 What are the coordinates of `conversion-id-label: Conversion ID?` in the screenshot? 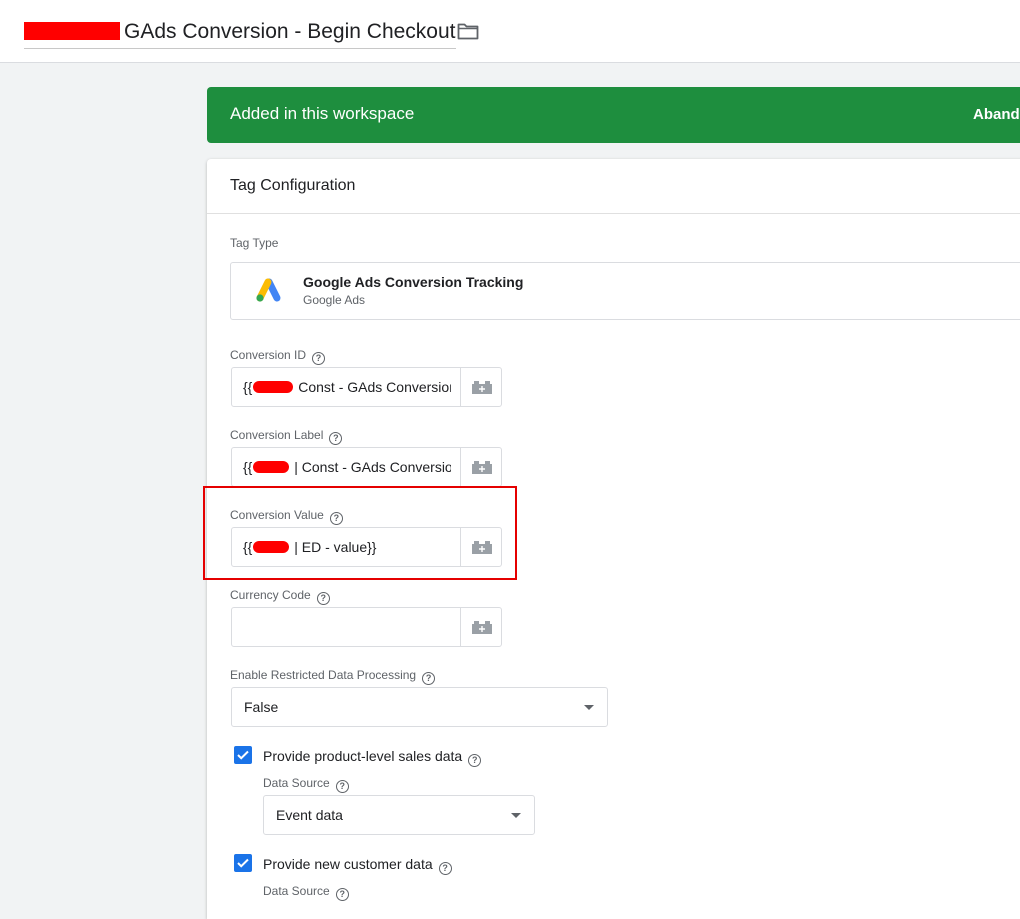 It's located at (278, 356).